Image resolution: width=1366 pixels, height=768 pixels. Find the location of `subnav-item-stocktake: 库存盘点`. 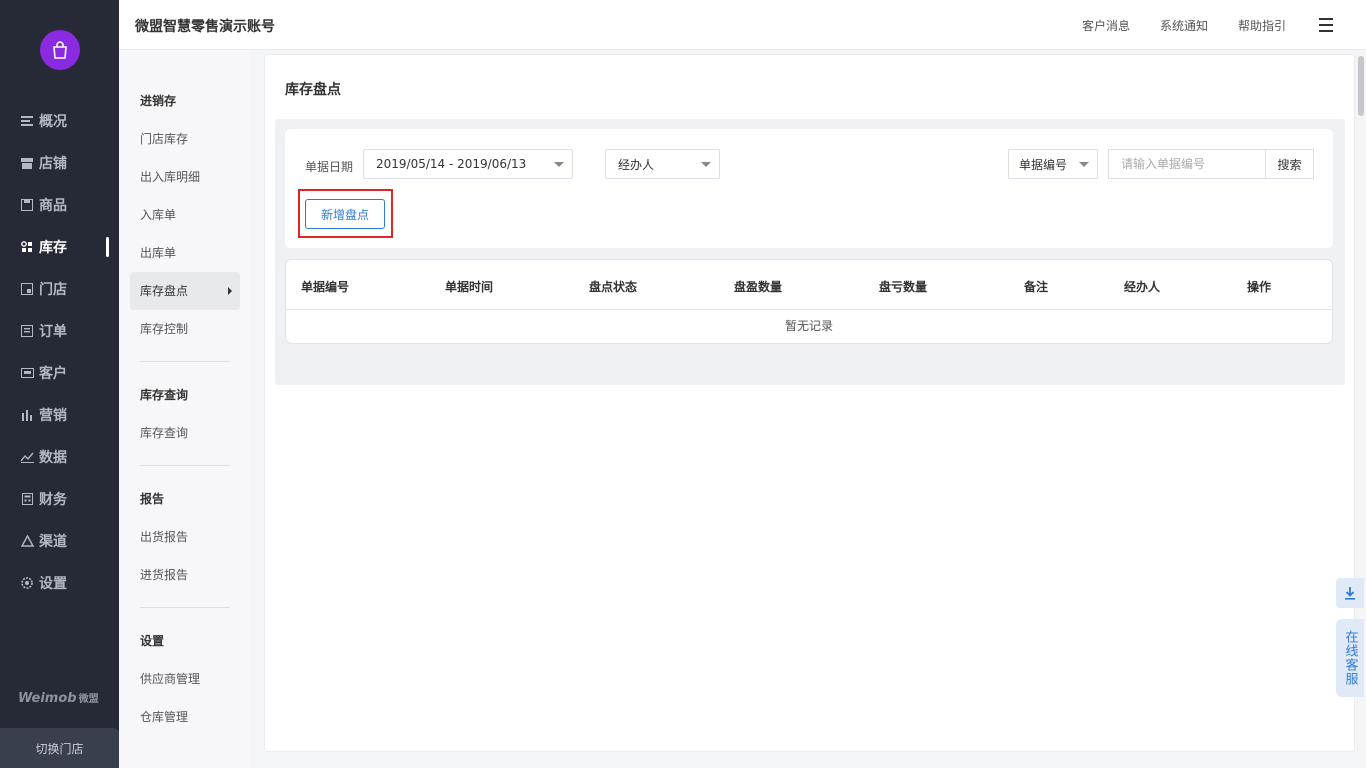

subnav-item-stocktake: 库存盘点 is located at coordinates (185, 291).